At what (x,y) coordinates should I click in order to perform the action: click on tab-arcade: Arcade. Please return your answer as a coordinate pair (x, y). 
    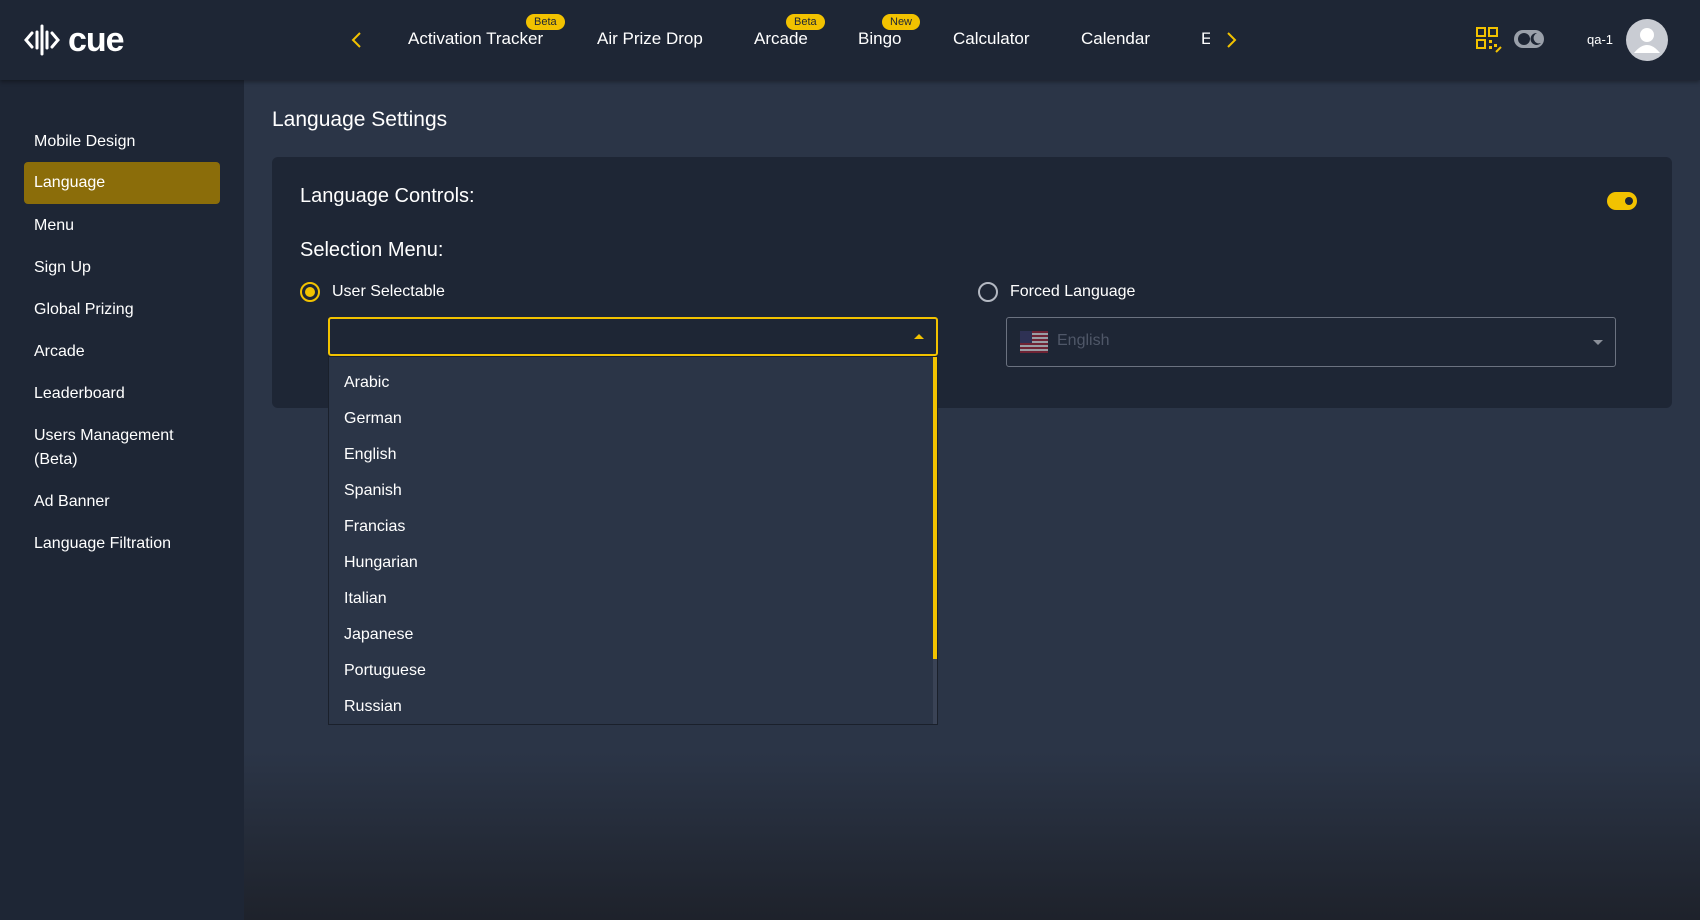
    Looking at the image, I should click on (781, 39).